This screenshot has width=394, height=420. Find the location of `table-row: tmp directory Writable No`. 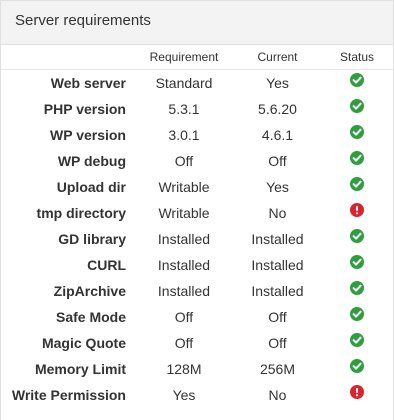

table-row: tmp directory Writable No is located at coordinates (197, 213).